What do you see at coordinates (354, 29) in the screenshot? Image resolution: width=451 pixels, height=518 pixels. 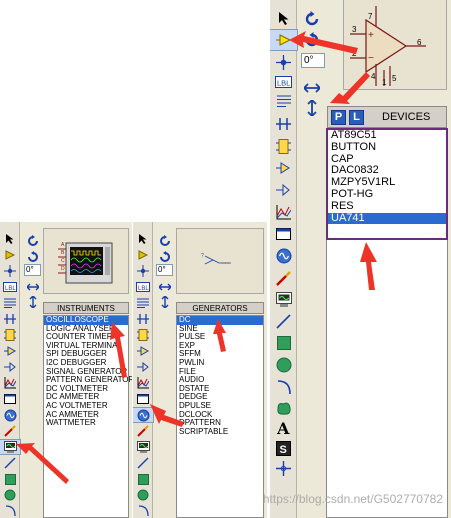 I see `opamp-pin-3-label: 3` at bounding box center [354, 29].